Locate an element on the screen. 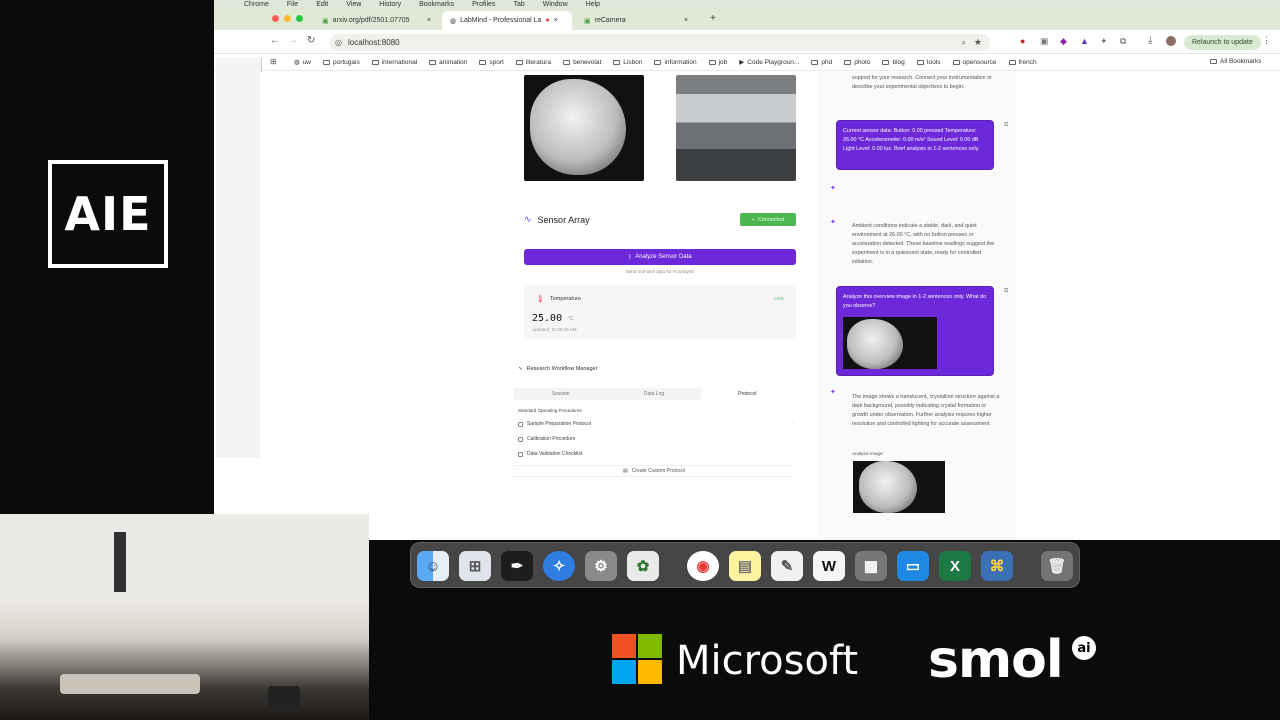 This screenshot has width=1280, height=720. sop-heading: Standard Operating Procedures: is located at coordinates (550, 410).